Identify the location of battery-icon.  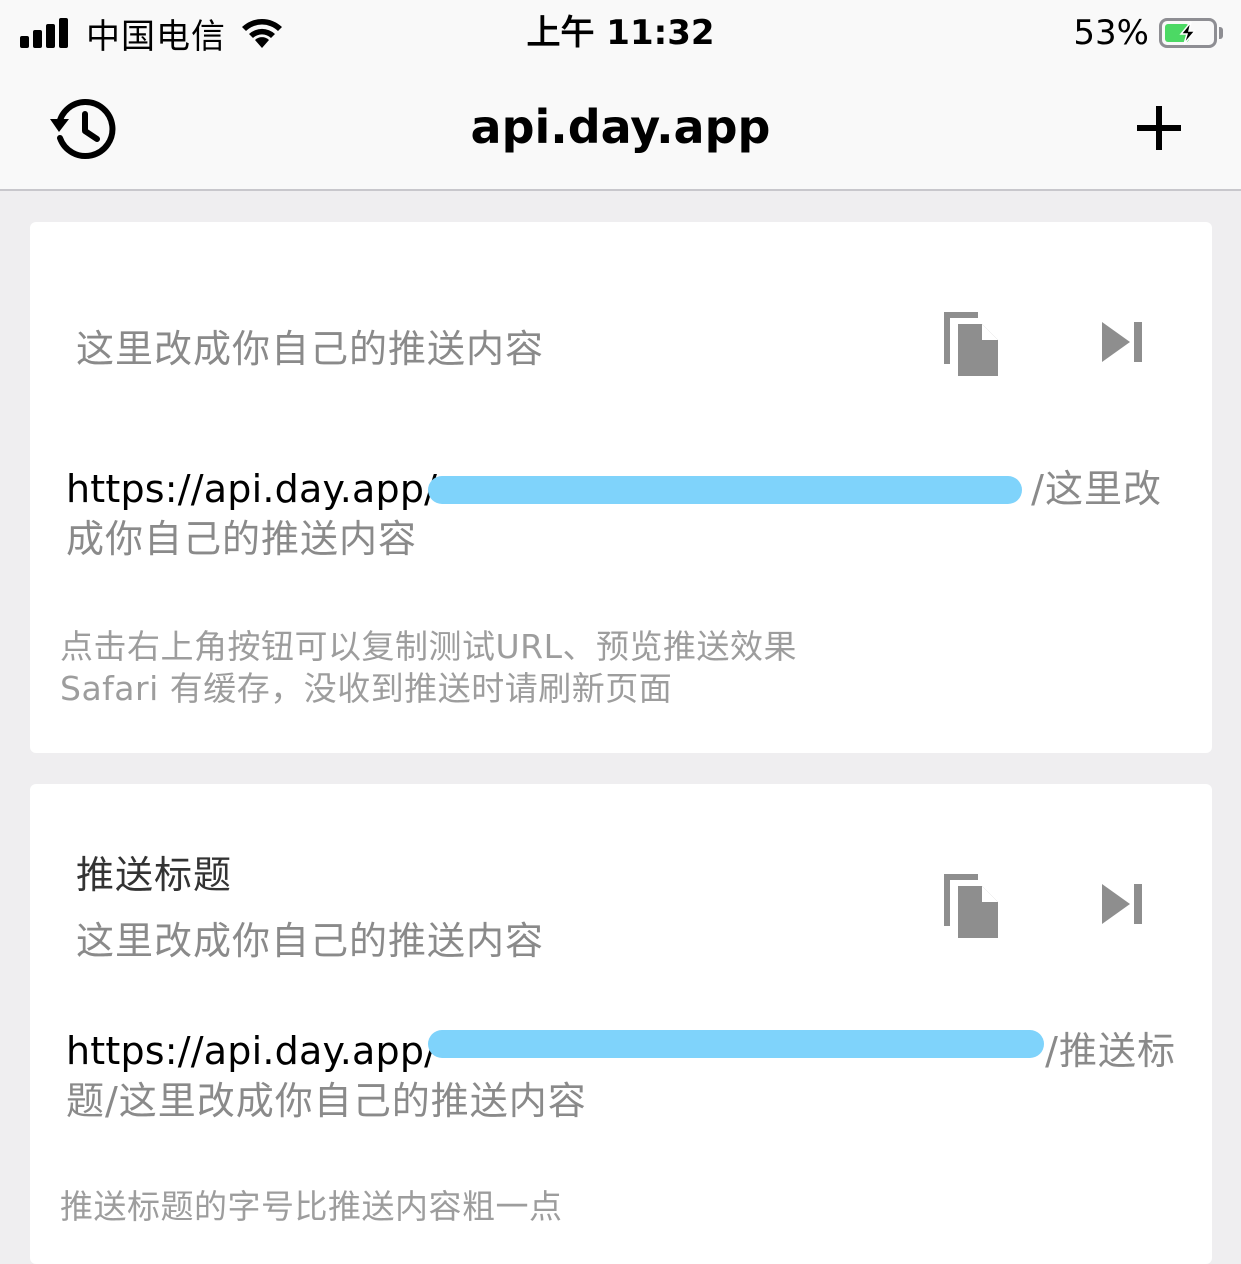
(1188, 33).